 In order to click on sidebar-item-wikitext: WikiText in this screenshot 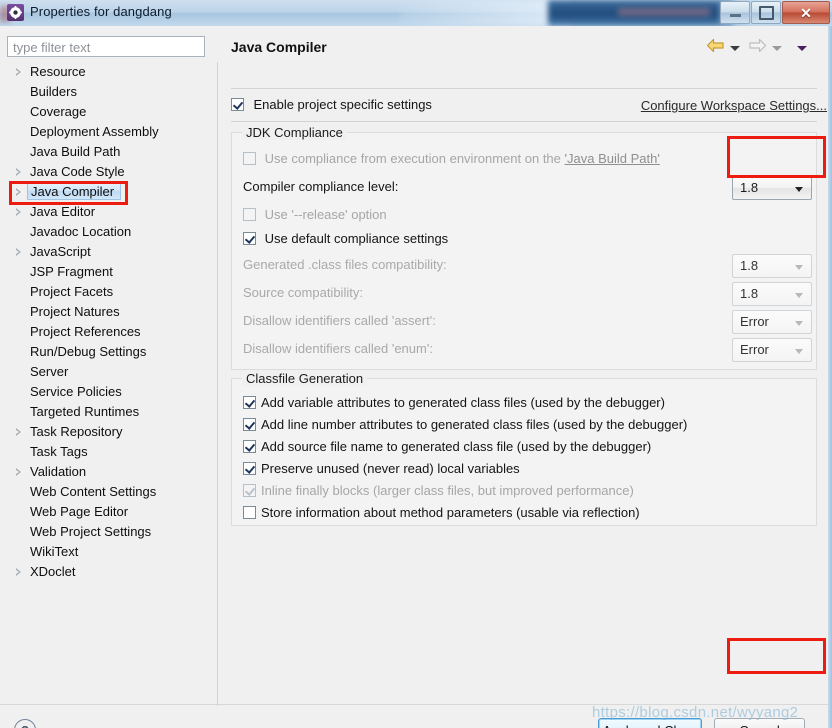, I will do `click(109, 552)`.